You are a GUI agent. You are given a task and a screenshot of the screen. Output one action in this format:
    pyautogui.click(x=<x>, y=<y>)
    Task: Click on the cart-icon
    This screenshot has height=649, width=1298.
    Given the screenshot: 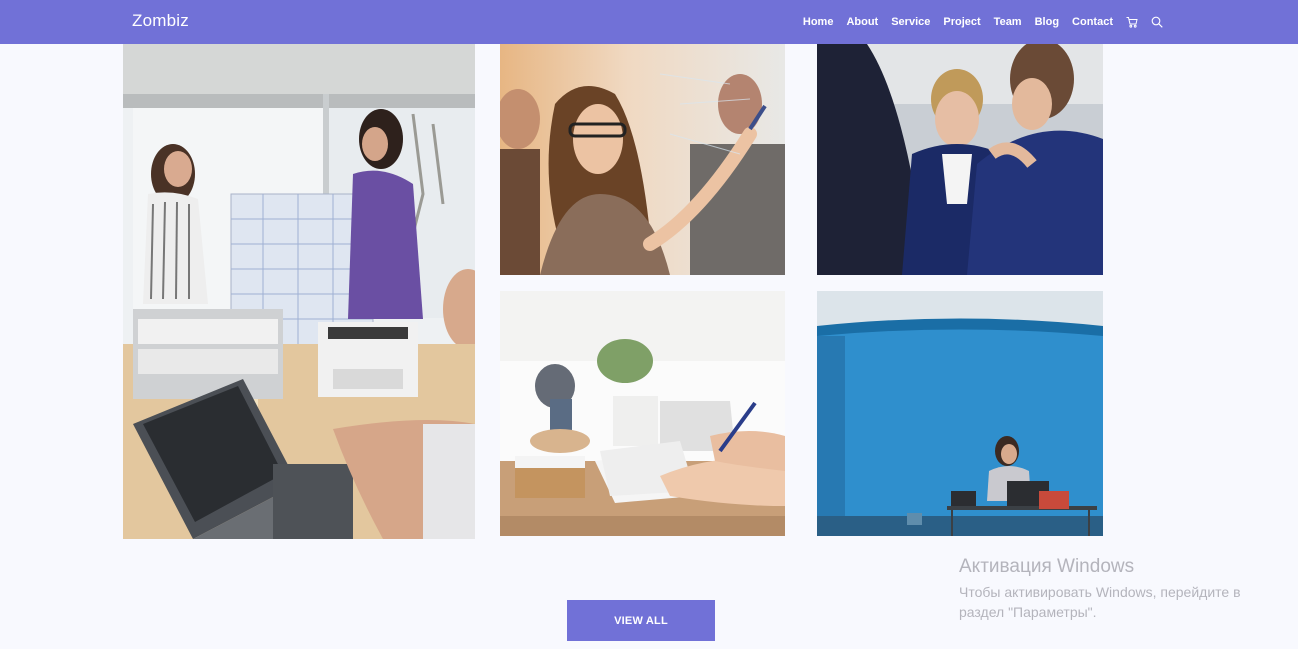 What is the action you would take?
    pyautogui.click(x=1132, y=22)
    